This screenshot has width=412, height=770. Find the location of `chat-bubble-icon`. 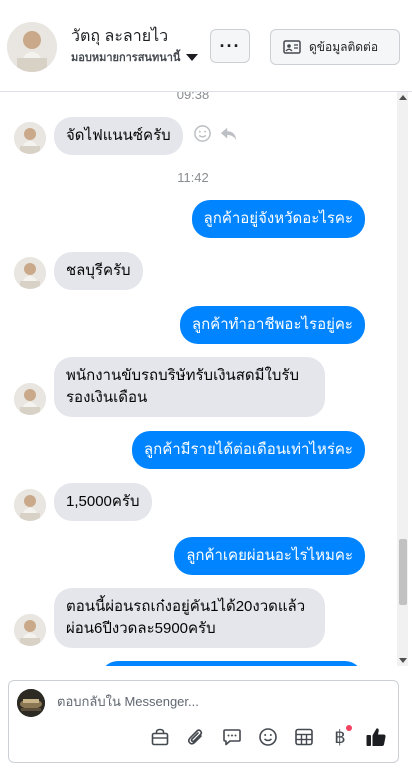

chat-bubble-icon is located at coordinates (232, 737).